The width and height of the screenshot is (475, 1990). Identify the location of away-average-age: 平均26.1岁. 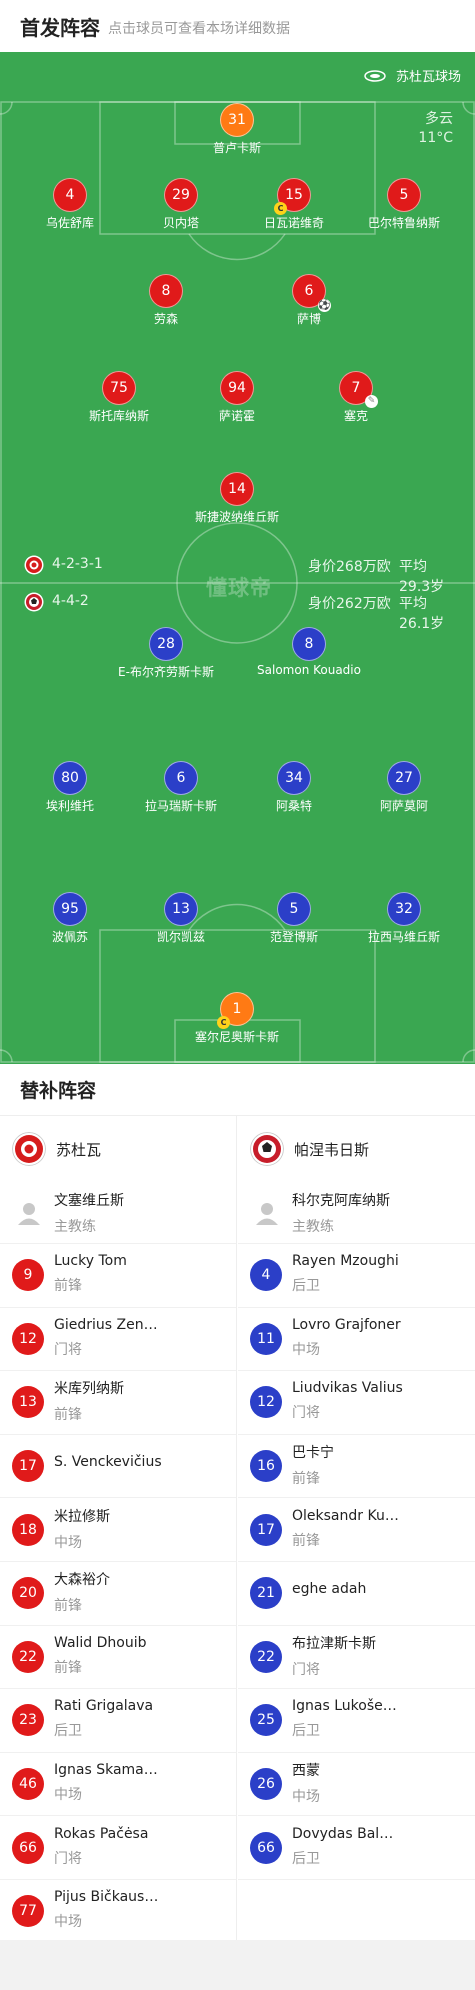
(422, 614).